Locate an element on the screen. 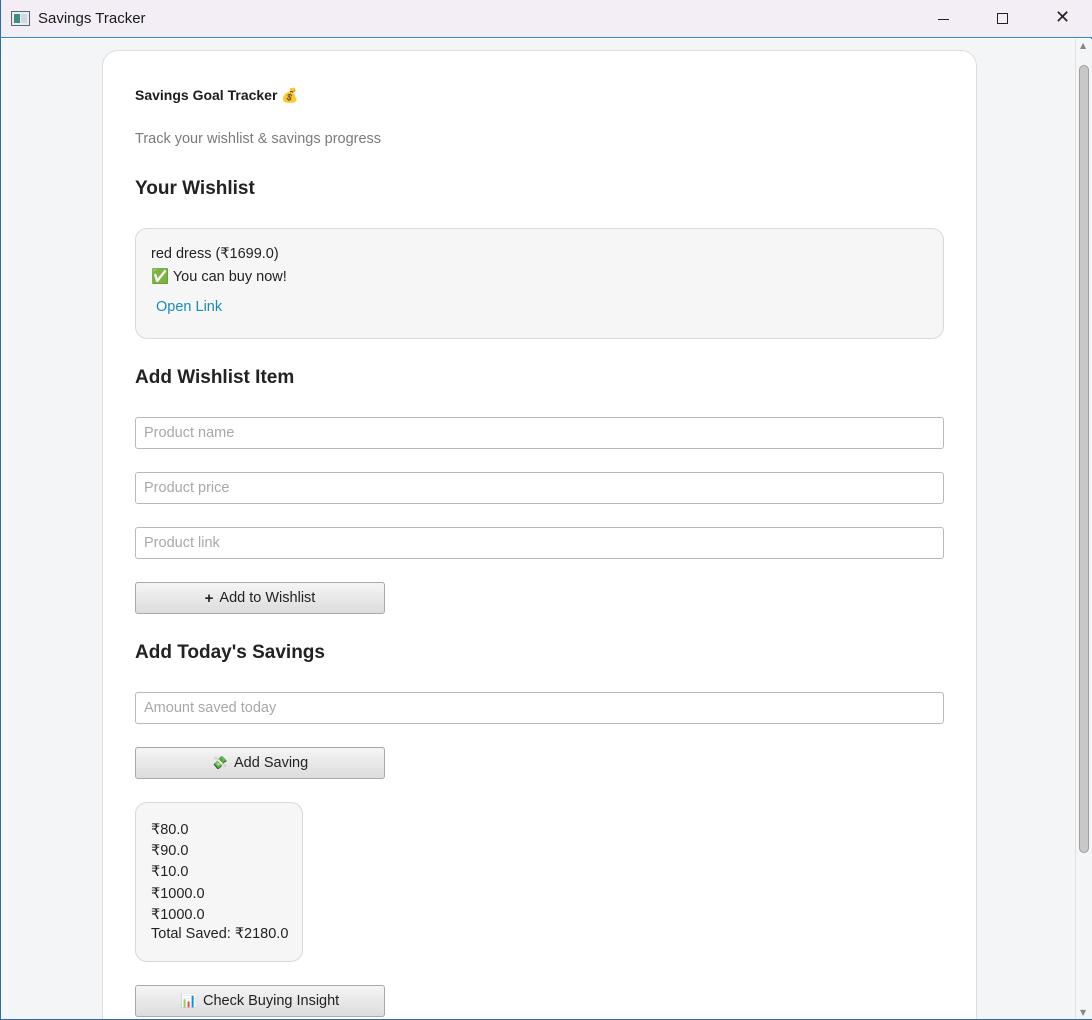 The image size is (1092, 1020). title-bar: Savings Tracker ✕ is located at coordinates (546, 19).